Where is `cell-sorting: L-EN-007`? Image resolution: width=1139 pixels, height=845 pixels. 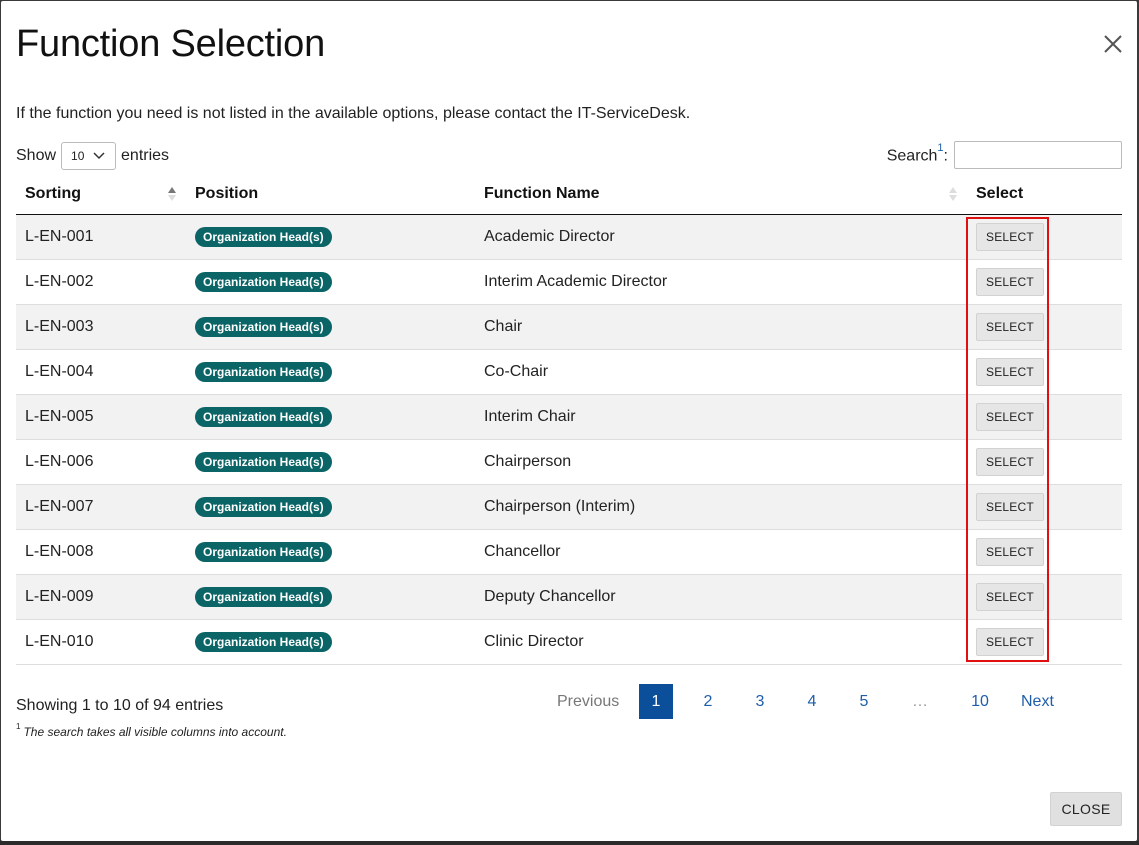 cell-sorting: L-EN-007 is located at coordinates (101, 507).